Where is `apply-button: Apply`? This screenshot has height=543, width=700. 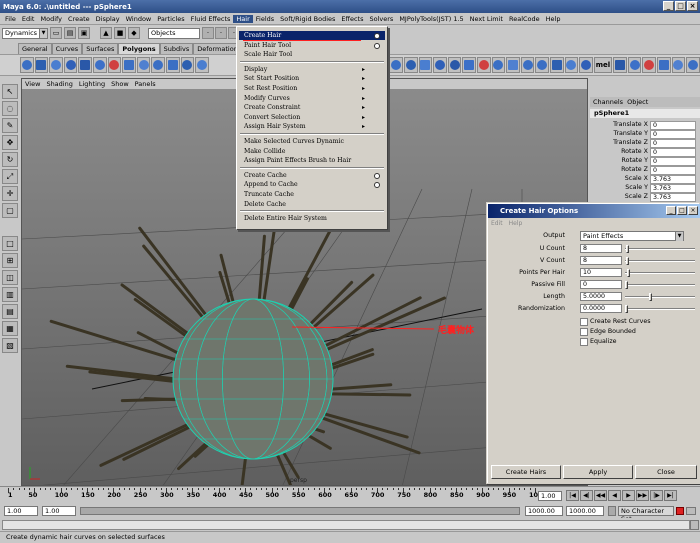 apply-button: Apply is located at coordinates (598, 472).